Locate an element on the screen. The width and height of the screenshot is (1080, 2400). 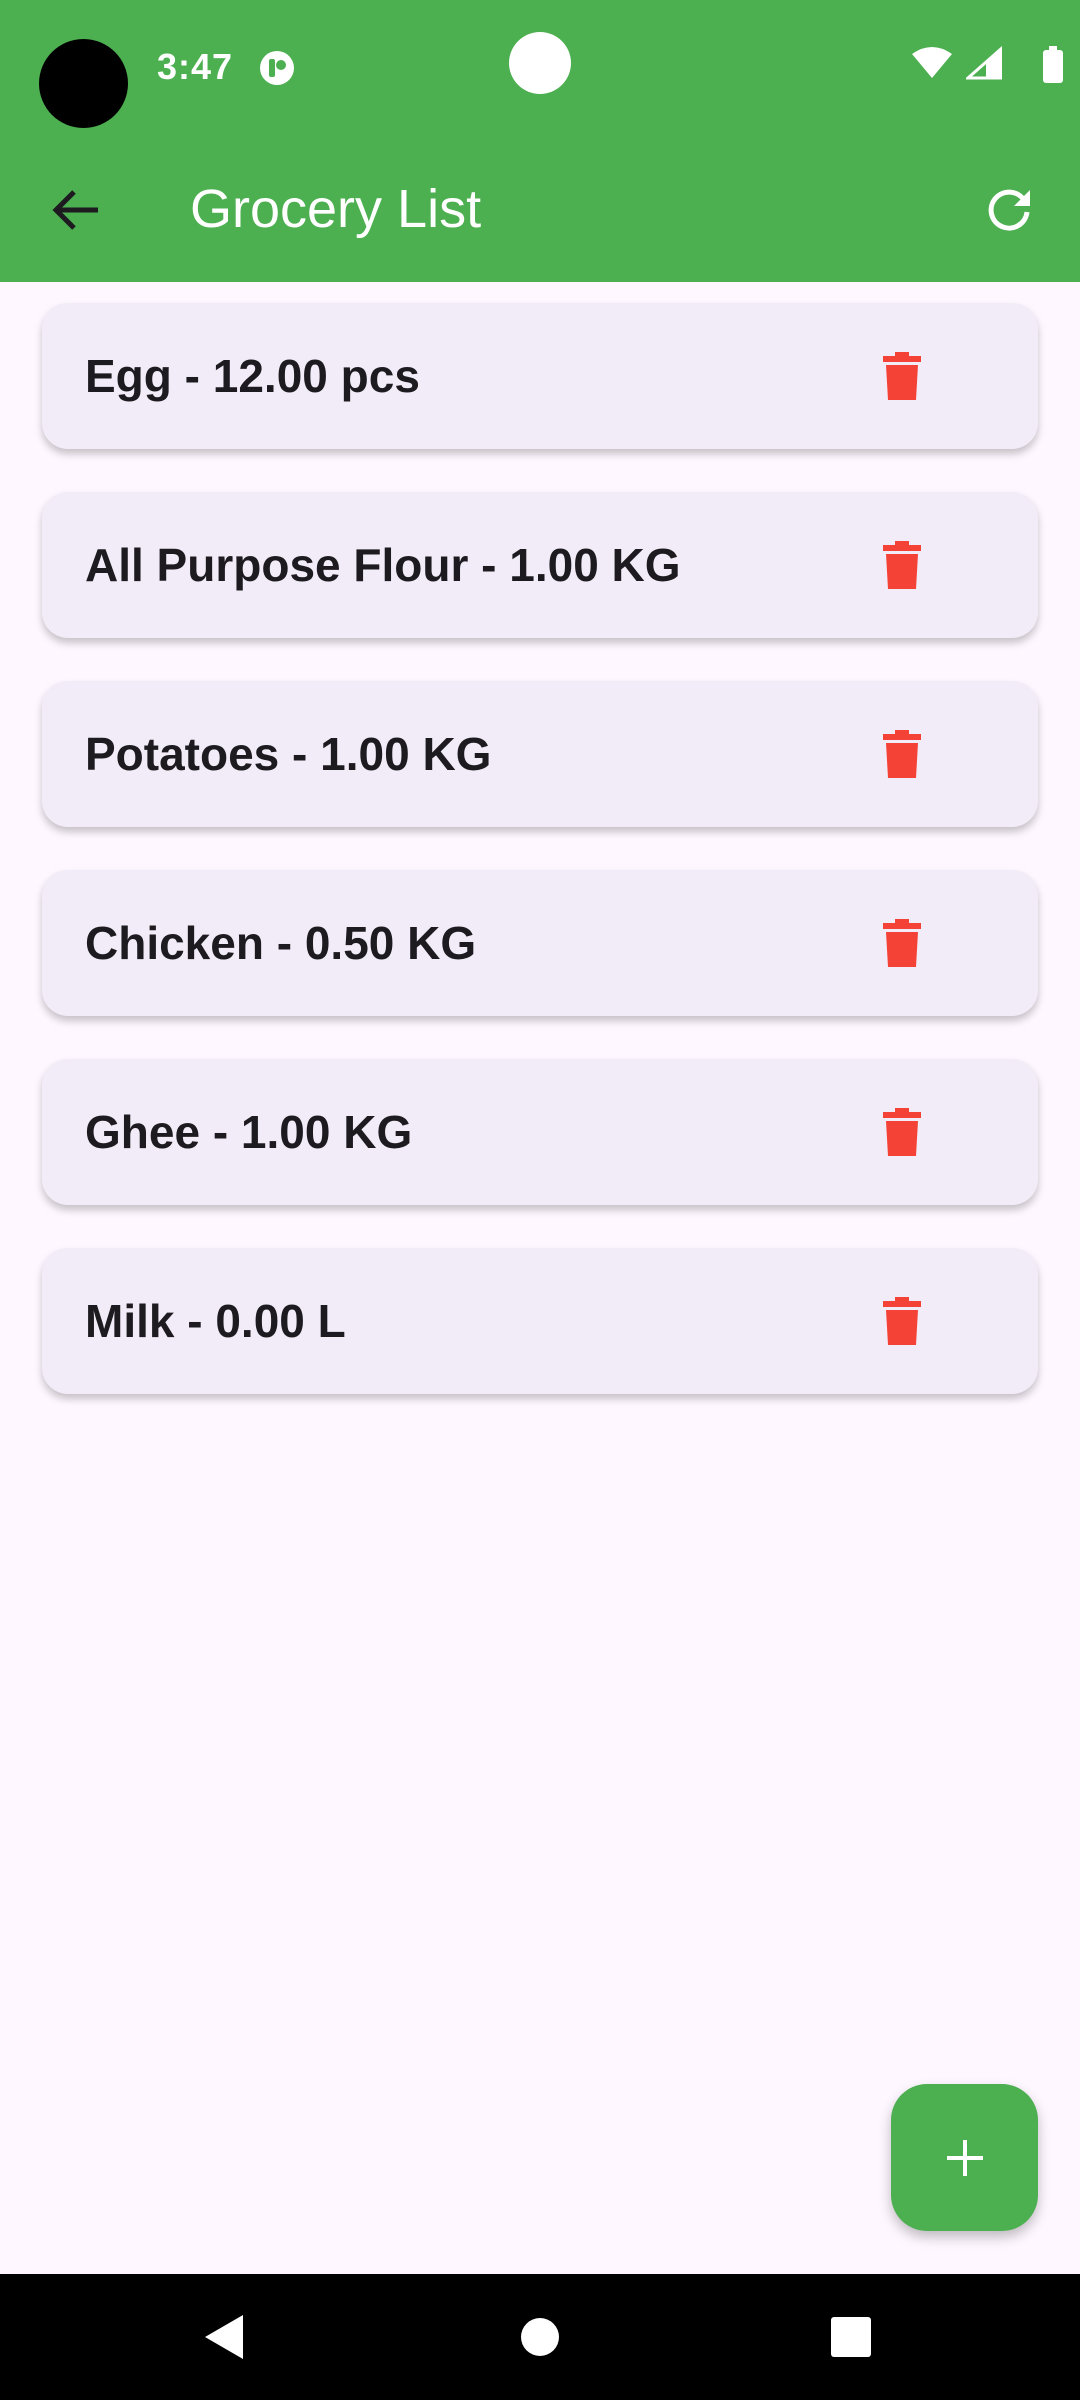
list-item: Chicken - 0.50 KG is located at coordinates (540, 943).